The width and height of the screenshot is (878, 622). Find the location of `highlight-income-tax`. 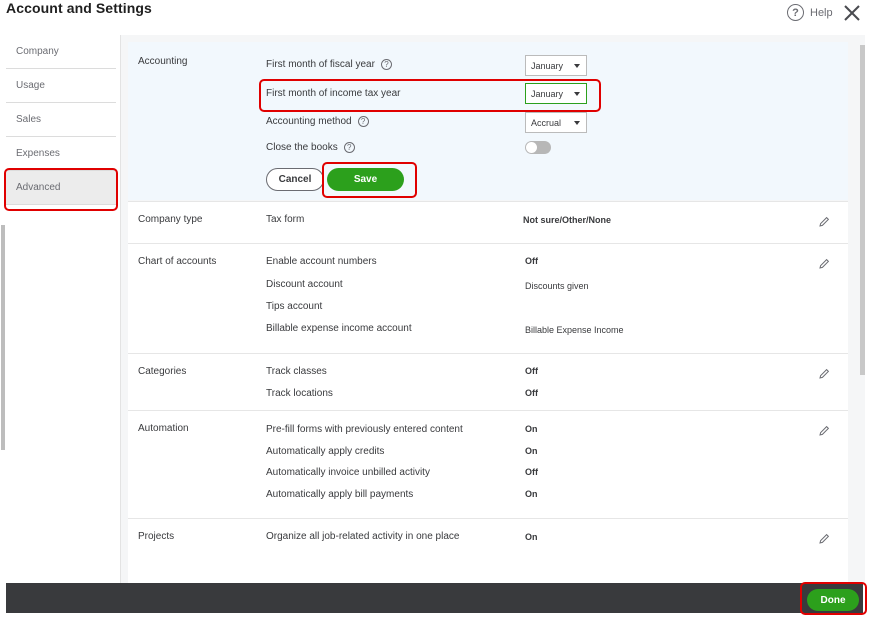

highlight-income-tax is located at coordinates (430, 95).